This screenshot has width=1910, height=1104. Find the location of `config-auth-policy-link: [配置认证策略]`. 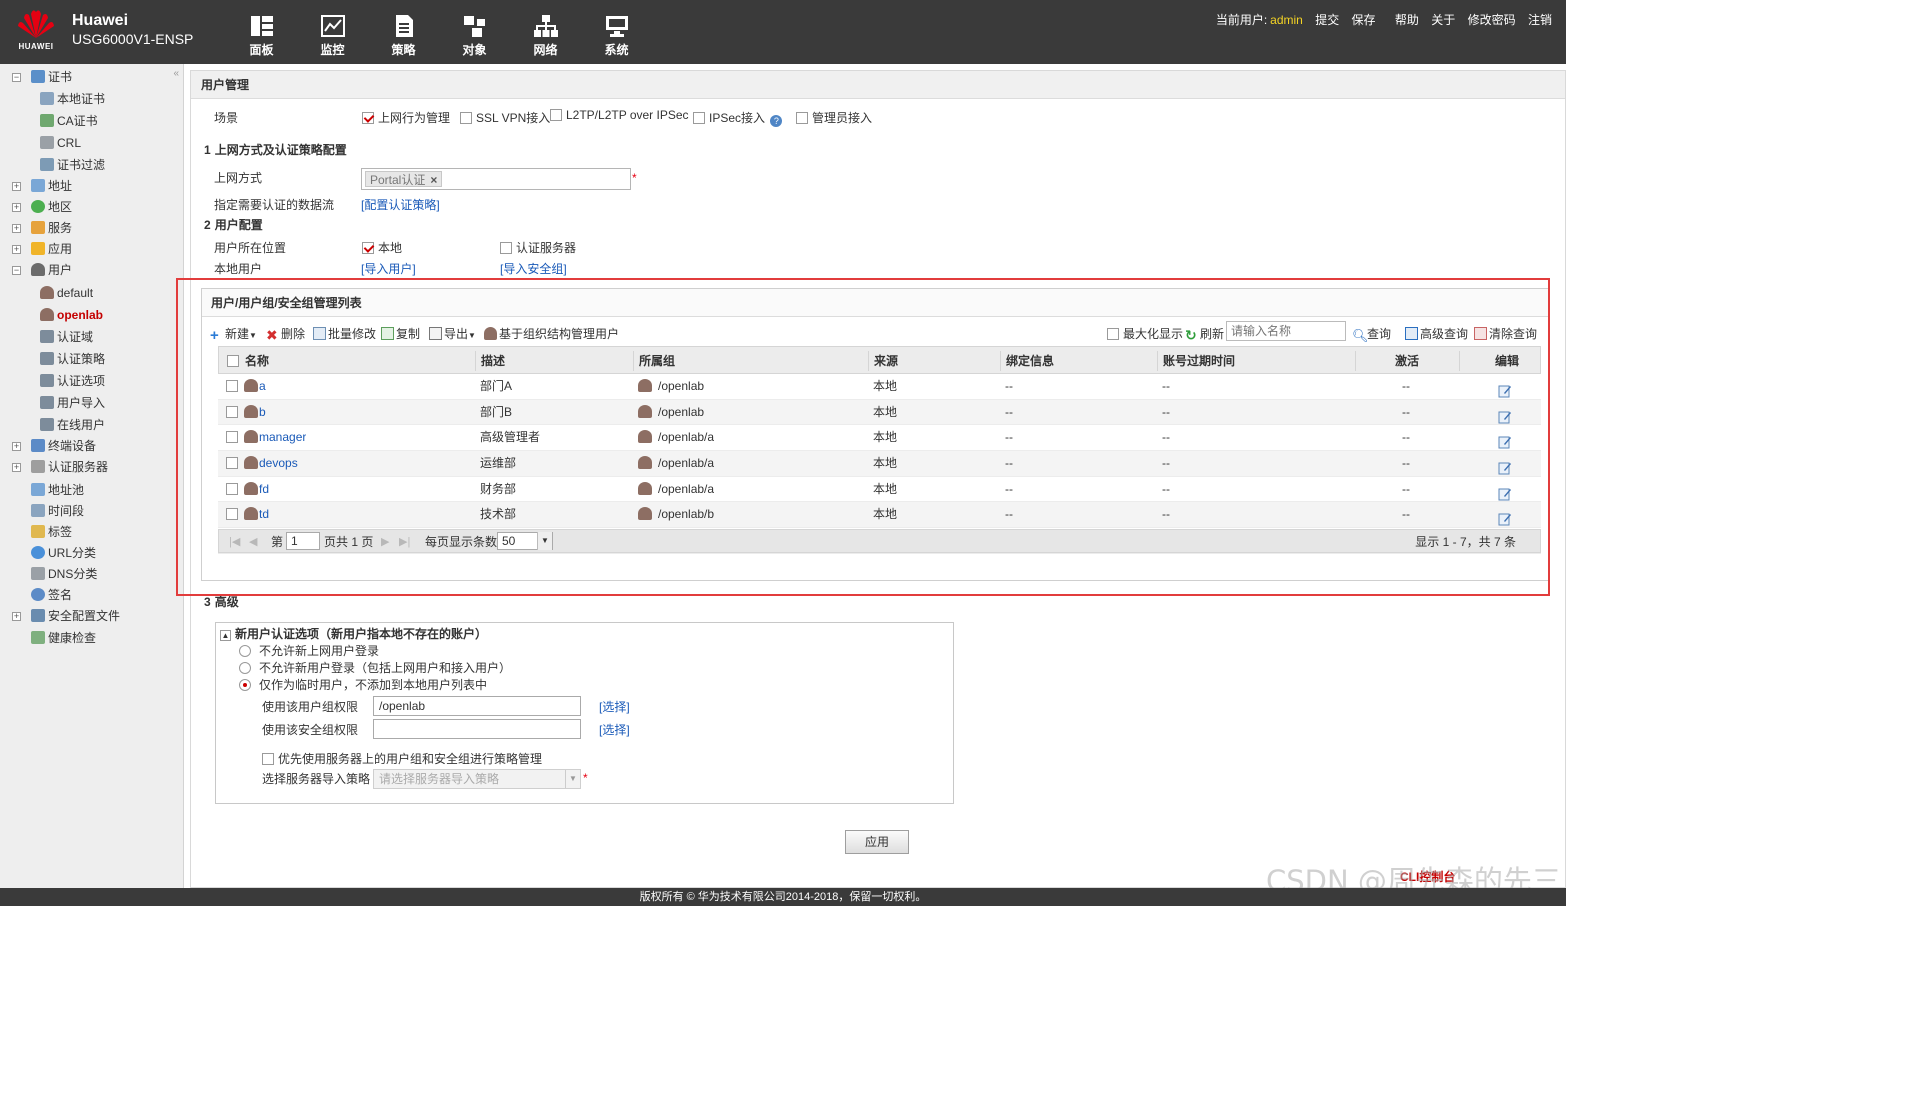

config-auth-policy-link: [配置认证策略] is located at coordinates (400, 204).